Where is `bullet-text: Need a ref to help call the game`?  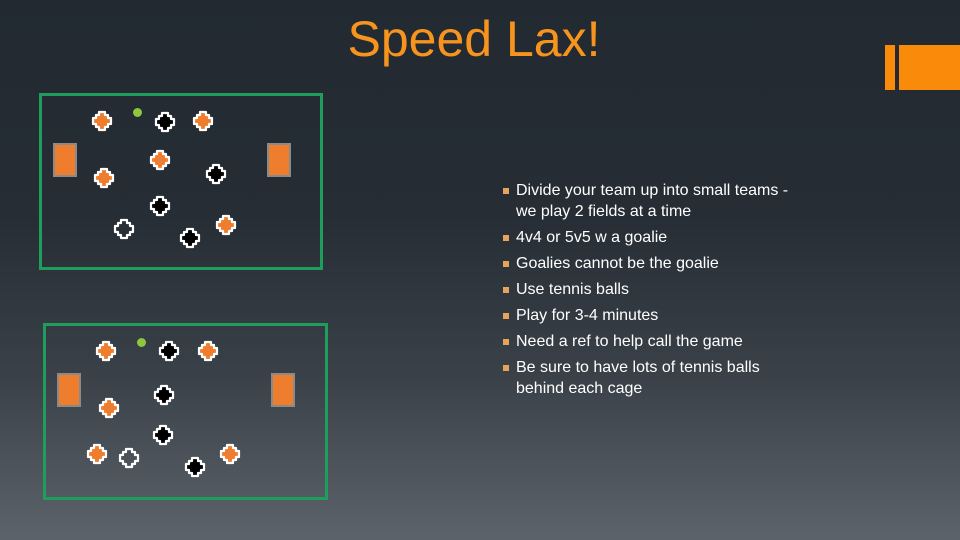 bullet-text: Need a ref to help call the game is located at coordinates (629, 341).